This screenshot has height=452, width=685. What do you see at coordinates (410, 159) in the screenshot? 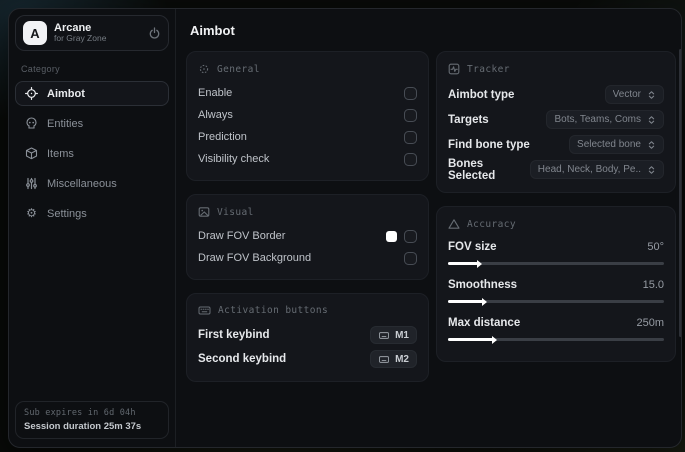
I see `visibility-check-checkbox` at bounding box center [410, 159].